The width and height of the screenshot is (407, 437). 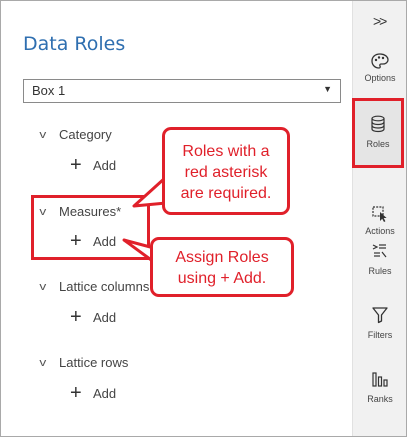 I want to click on callout-required-roles: Roles with a red asterisk are required., so click(x=226, y=171).